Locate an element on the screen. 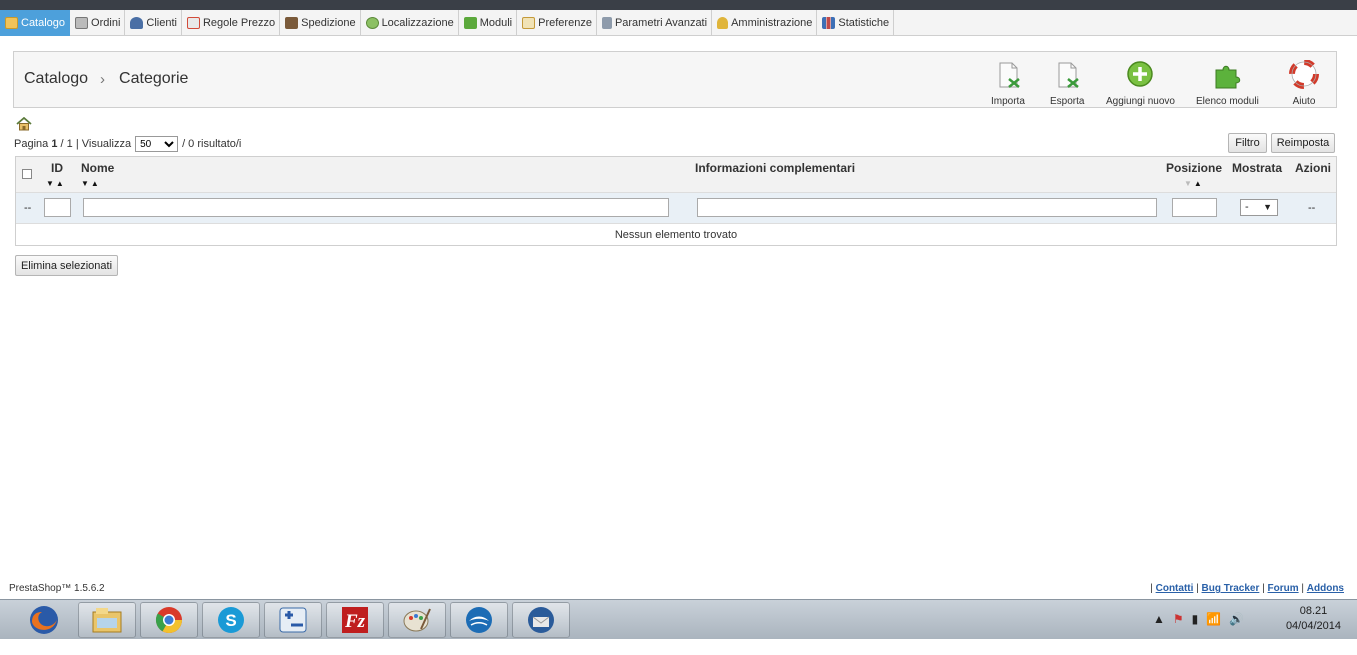  battery-icon: ▮ is located at coordinates (1195, 619).